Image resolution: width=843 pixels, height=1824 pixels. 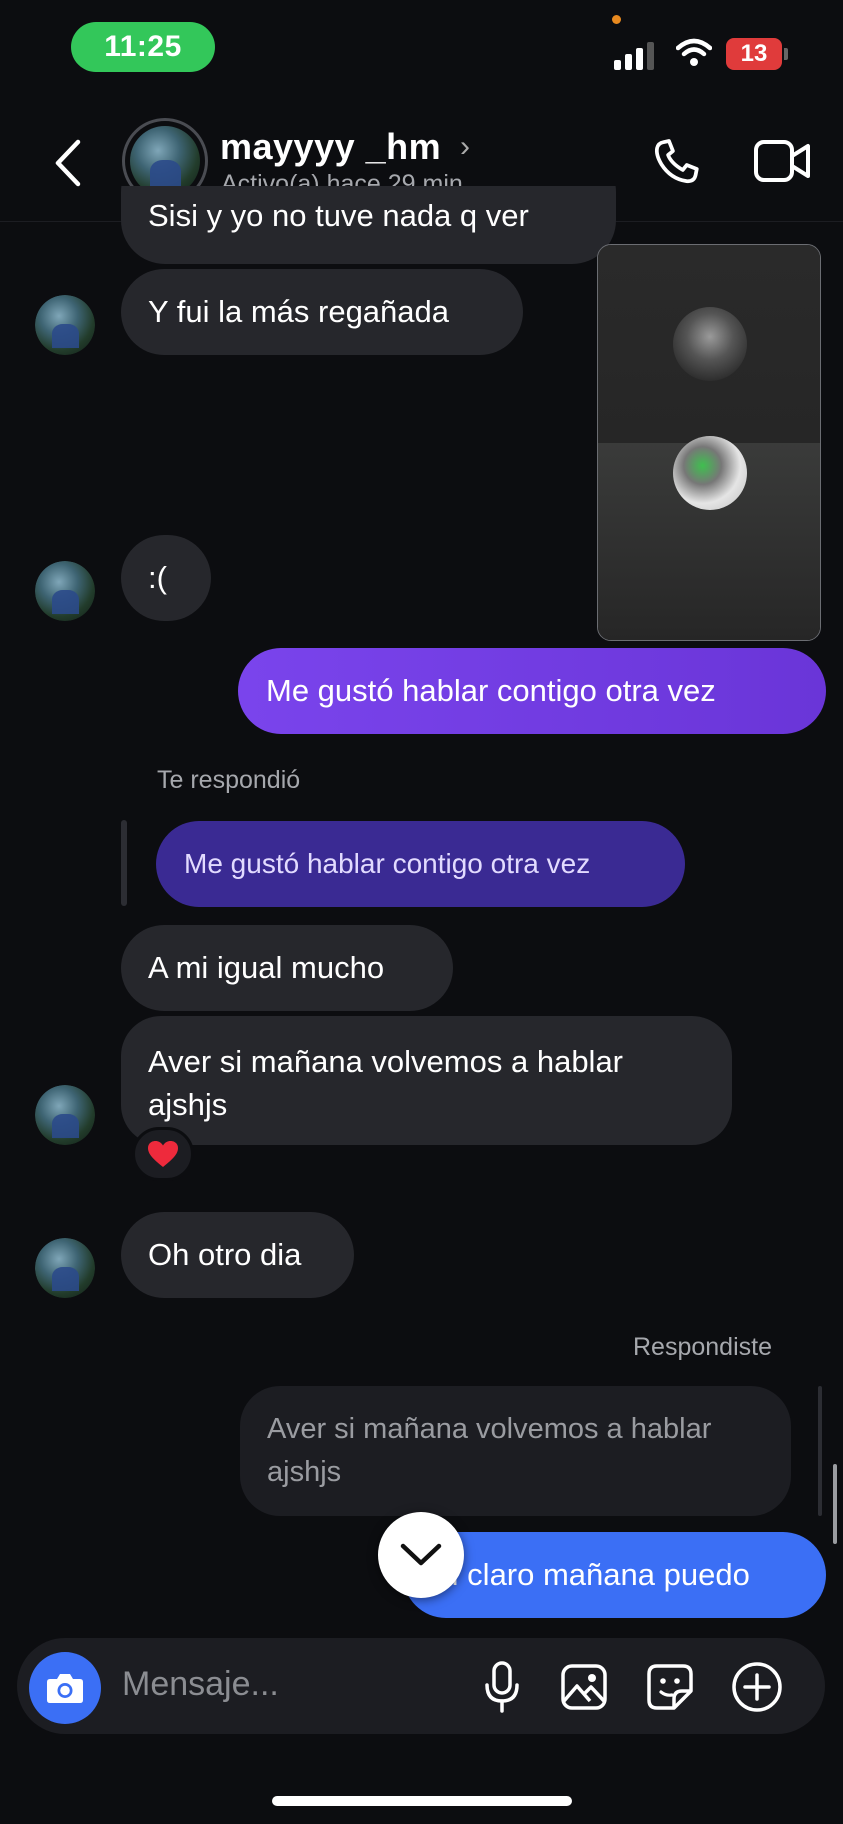 I want to click on message-bubble-incoming: Y fui la más regañada, so click(x=322, y=312).